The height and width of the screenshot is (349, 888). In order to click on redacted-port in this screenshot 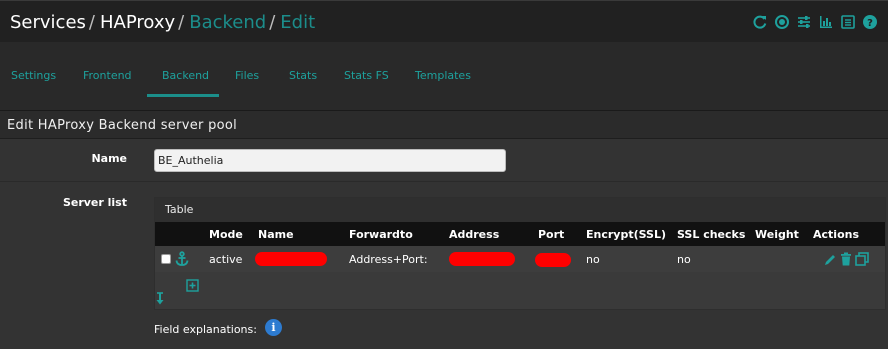, I will do `click(553, 260)`.